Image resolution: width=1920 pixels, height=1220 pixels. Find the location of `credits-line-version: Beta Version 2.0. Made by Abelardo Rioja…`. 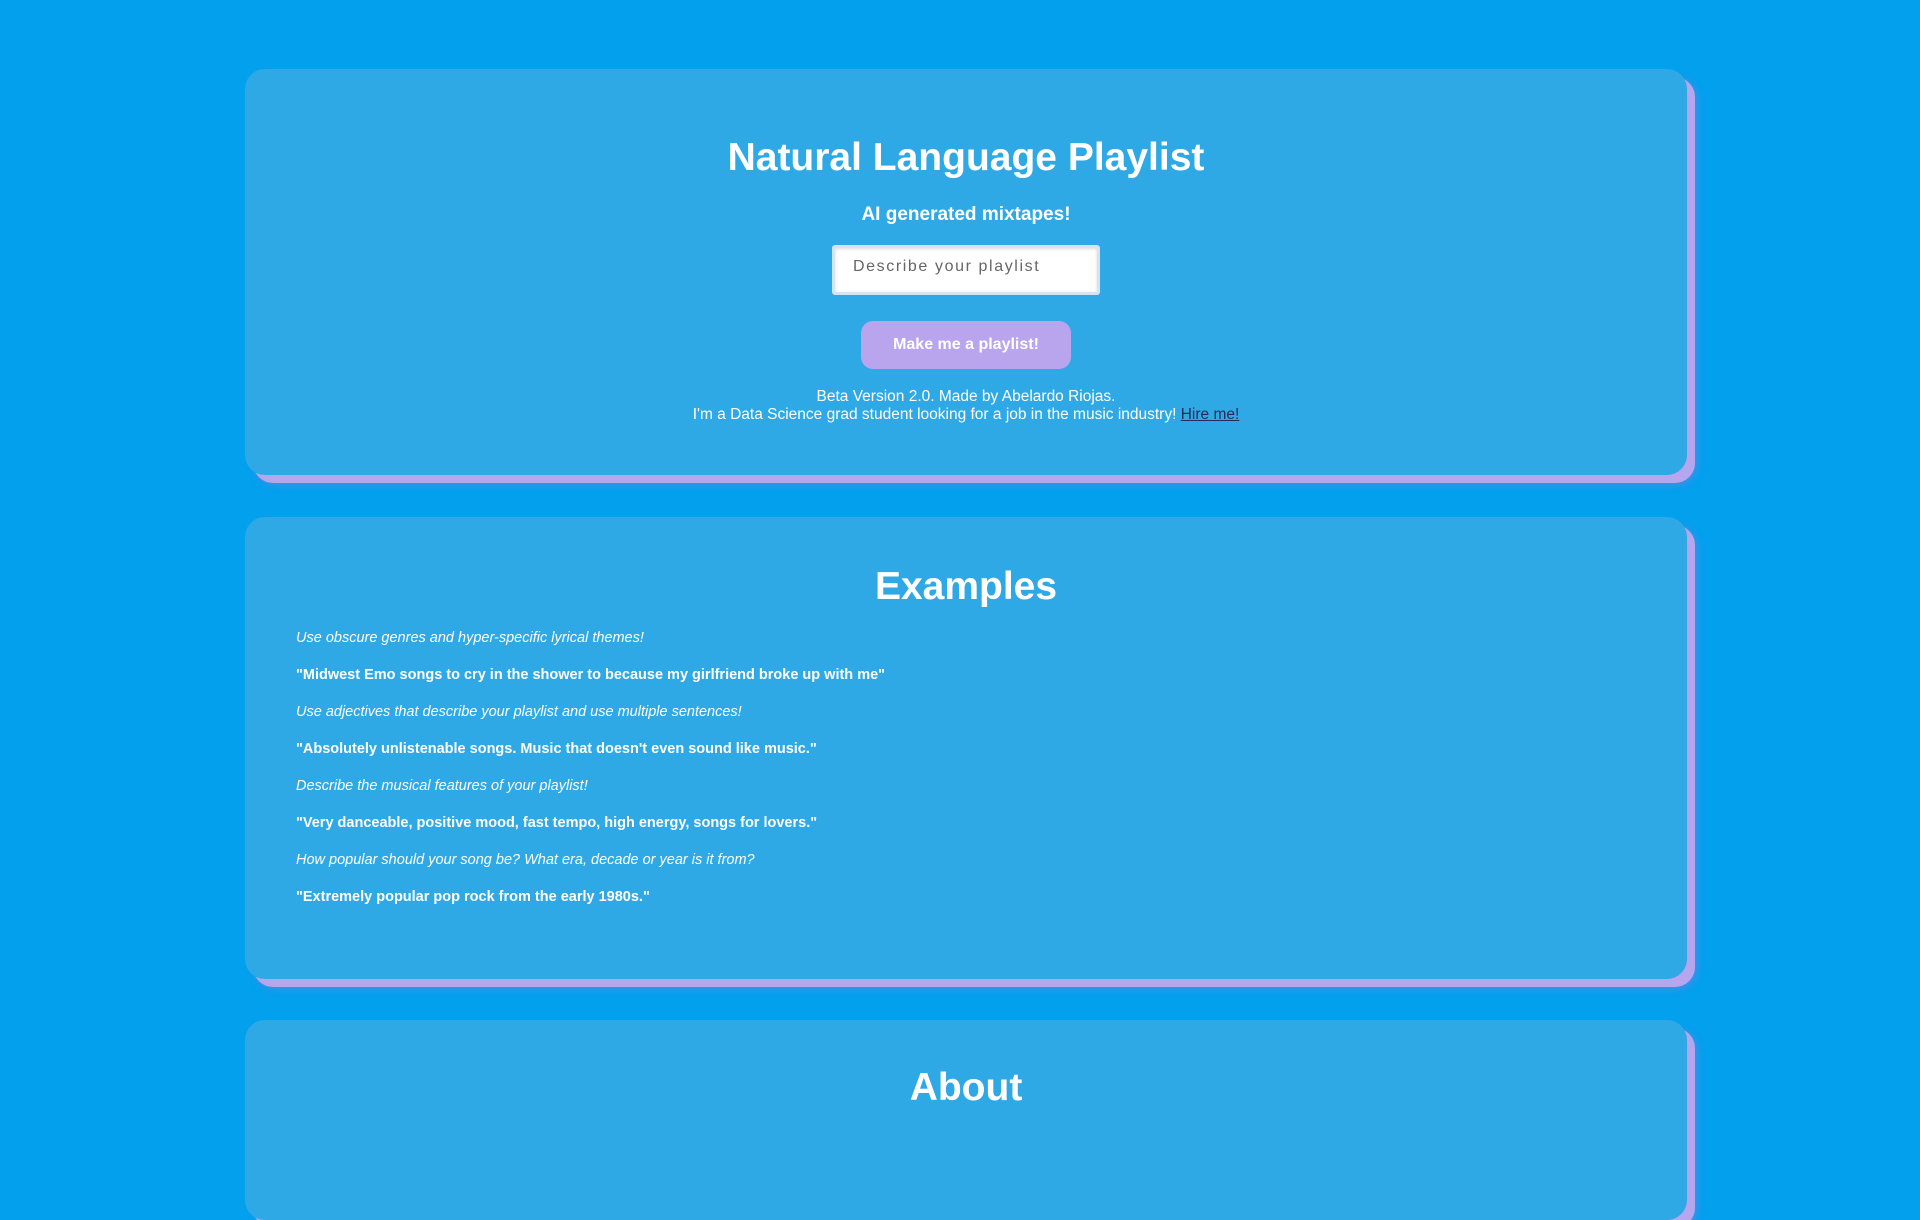

credits-line-version: Beta Version 2.0. Made by Abelardo Rioja… is located at coordinates (966, 396).